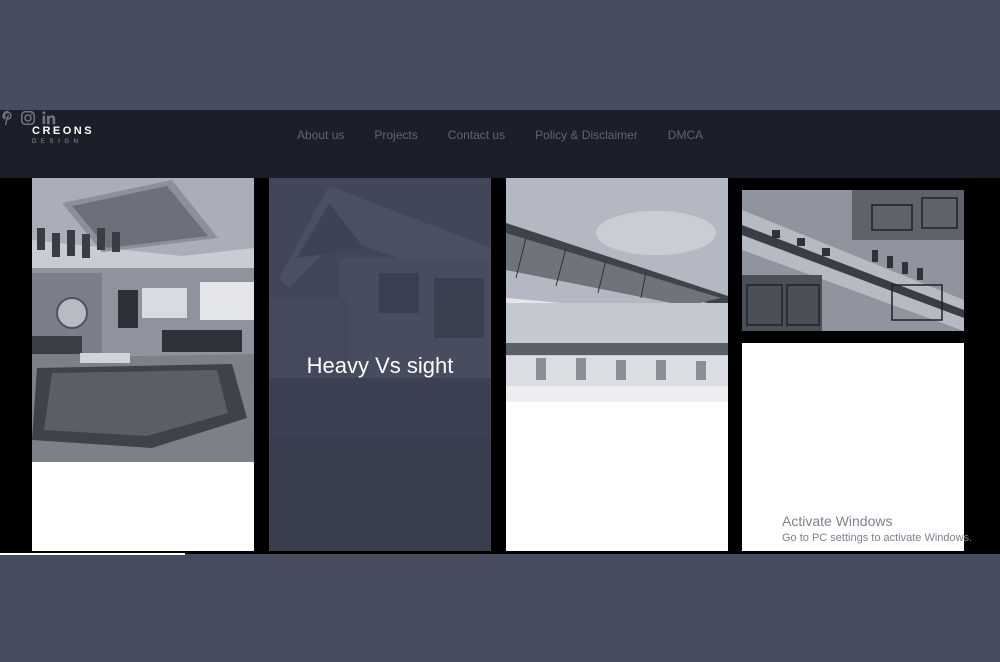  Describe the element at coordinates (320, 135) in the screenshot. I see `nav-link-about: About us` at that location.